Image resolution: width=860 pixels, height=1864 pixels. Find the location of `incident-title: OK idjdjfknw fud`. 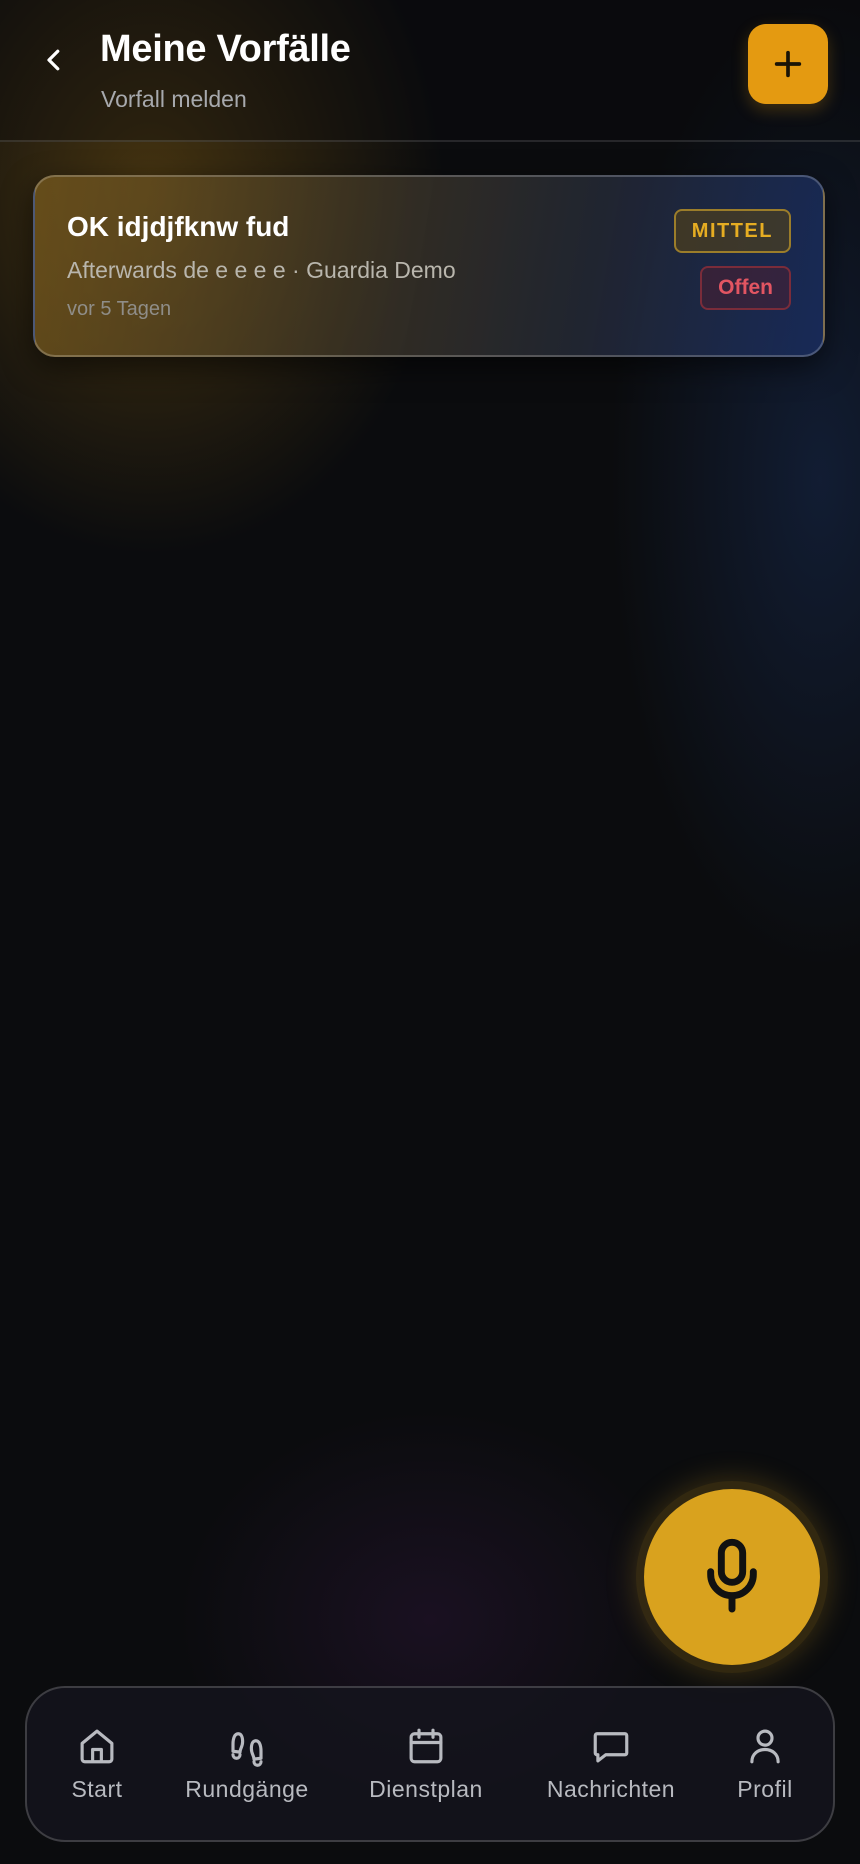

incident-title: OK idjdjfknw fud is located at coordinates (178, 226).